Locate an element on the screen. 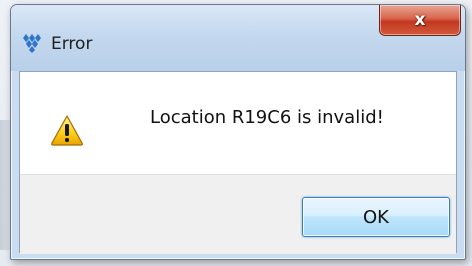  error-message: Location R19C6 is invalid! is located at coordinates (267, 117).